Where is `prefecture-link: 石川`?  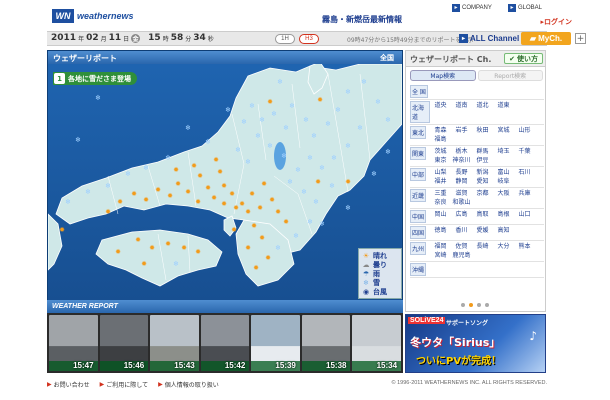
prefecture-link: 石川 is located at coordinates (524, 172).